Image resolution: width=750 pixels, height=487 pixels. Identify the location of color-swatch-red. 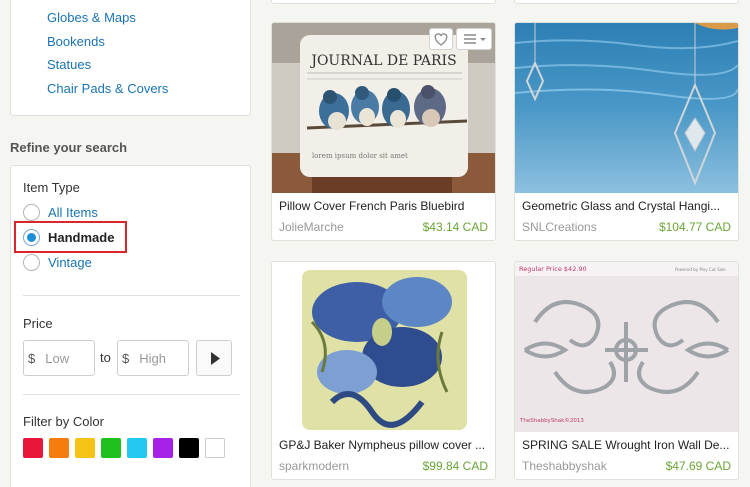
(33, 448).